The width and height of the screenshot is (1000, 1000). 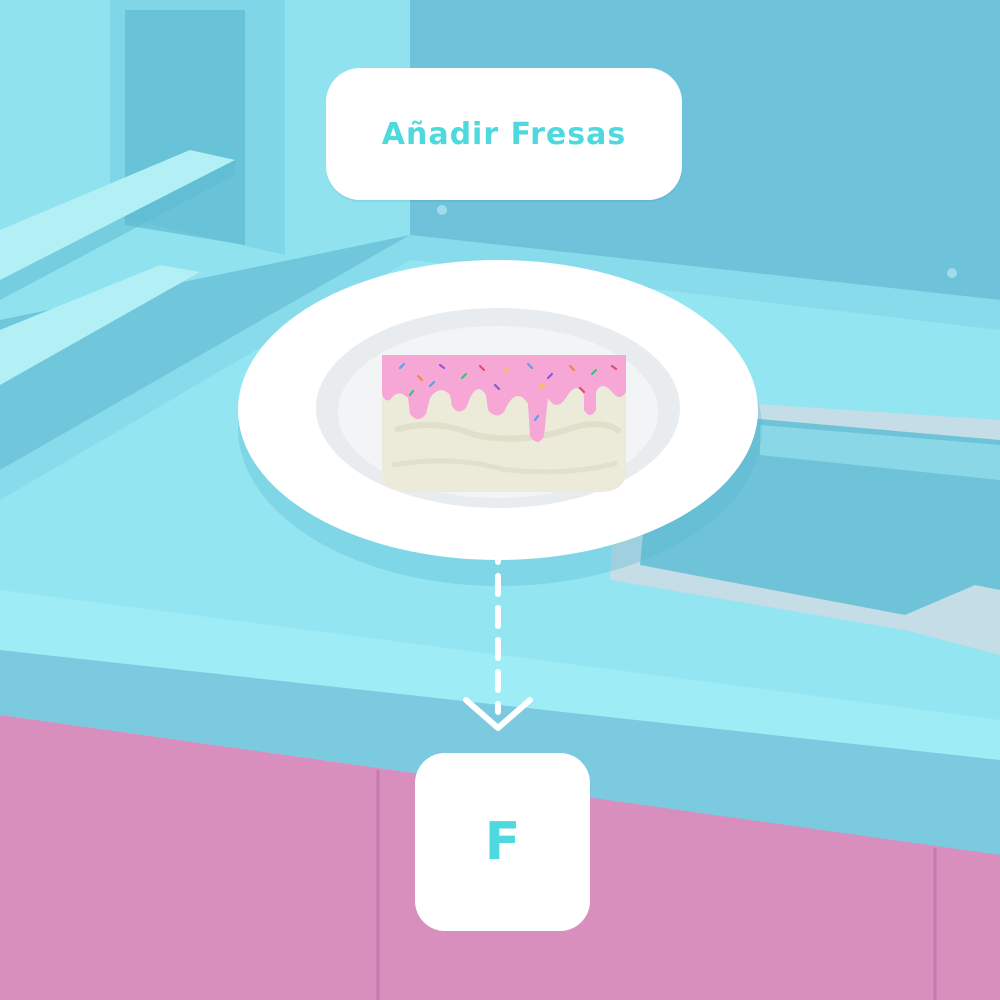 I want to click on key-prompt-button: F, so click(x=502, y=842).